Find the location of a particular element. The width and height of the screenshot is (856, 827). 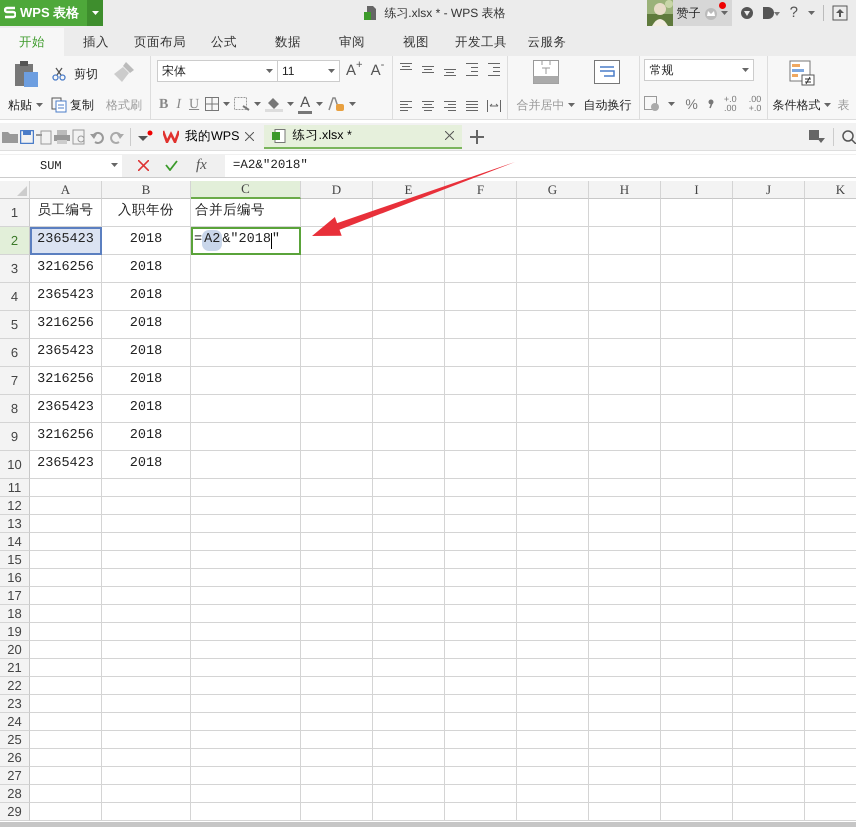

font-name-select: 宋体 is located at coordinates (217, 71).